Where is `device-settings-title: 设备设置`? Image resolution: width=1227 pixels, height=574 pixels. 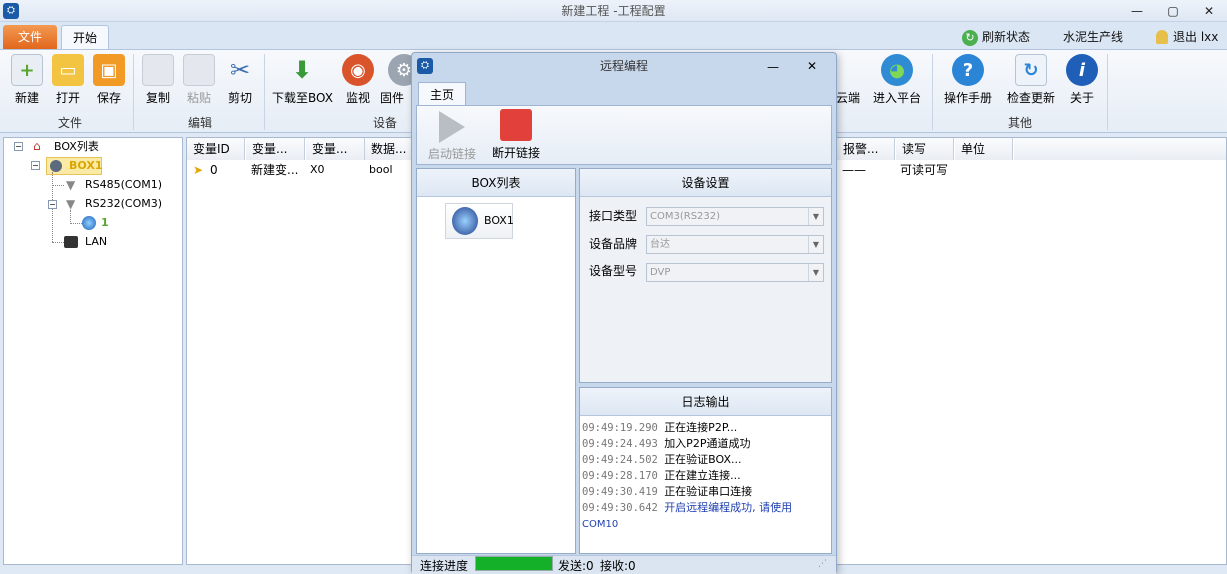 device-settings-title: 设备设置 is located at coordinates (705, 183).